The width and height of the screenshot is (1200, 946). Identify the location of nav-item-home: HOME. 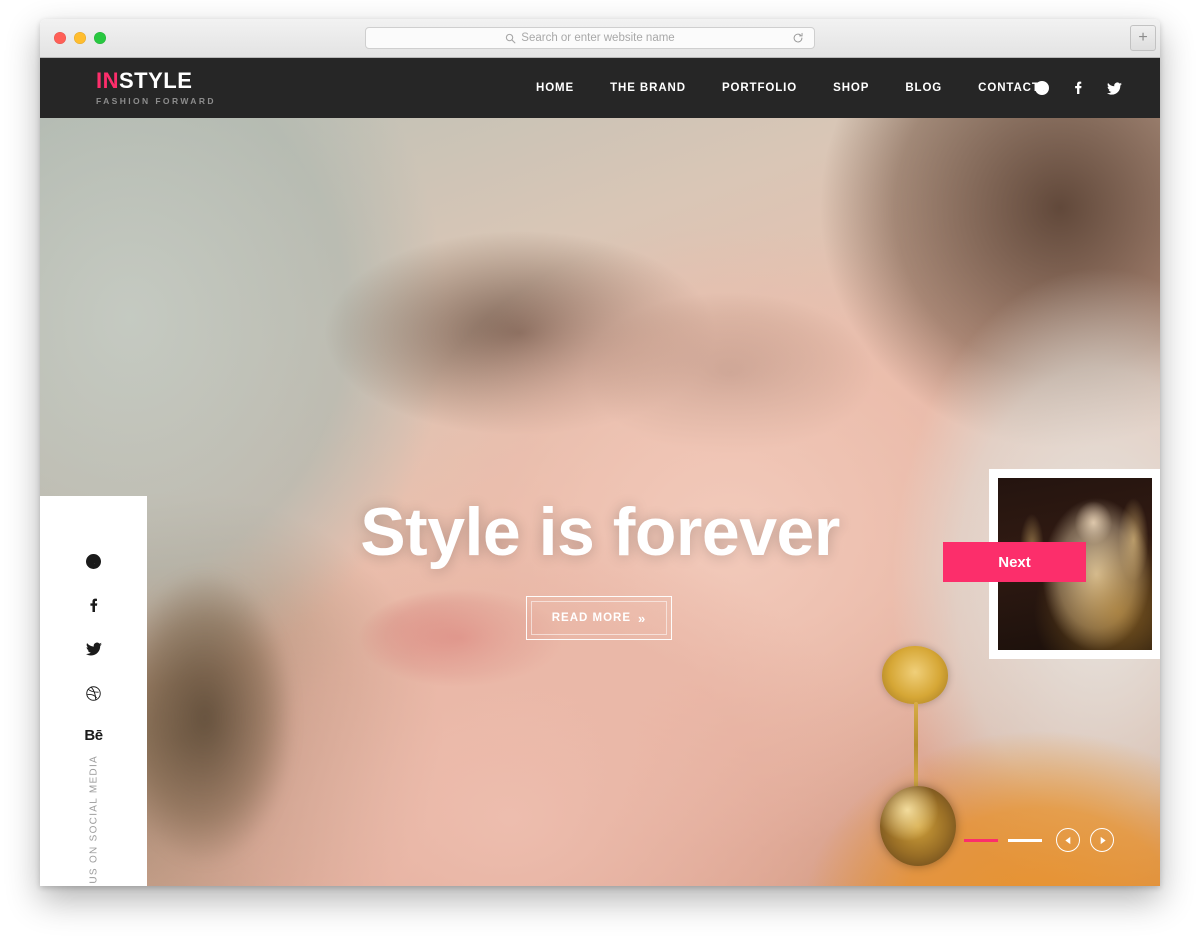
(555, 88).